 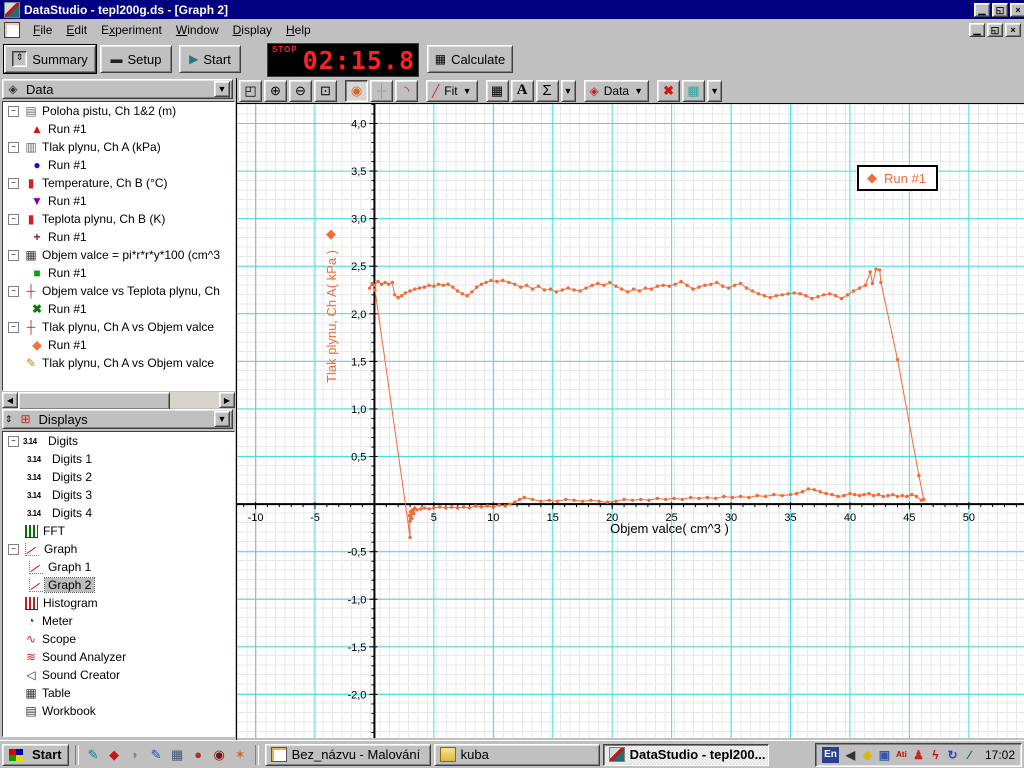 What do you see at coordinates (131, 30) in the screenshot?
I see `menu-experiment: Experiment` at bounding box center [131, 30].